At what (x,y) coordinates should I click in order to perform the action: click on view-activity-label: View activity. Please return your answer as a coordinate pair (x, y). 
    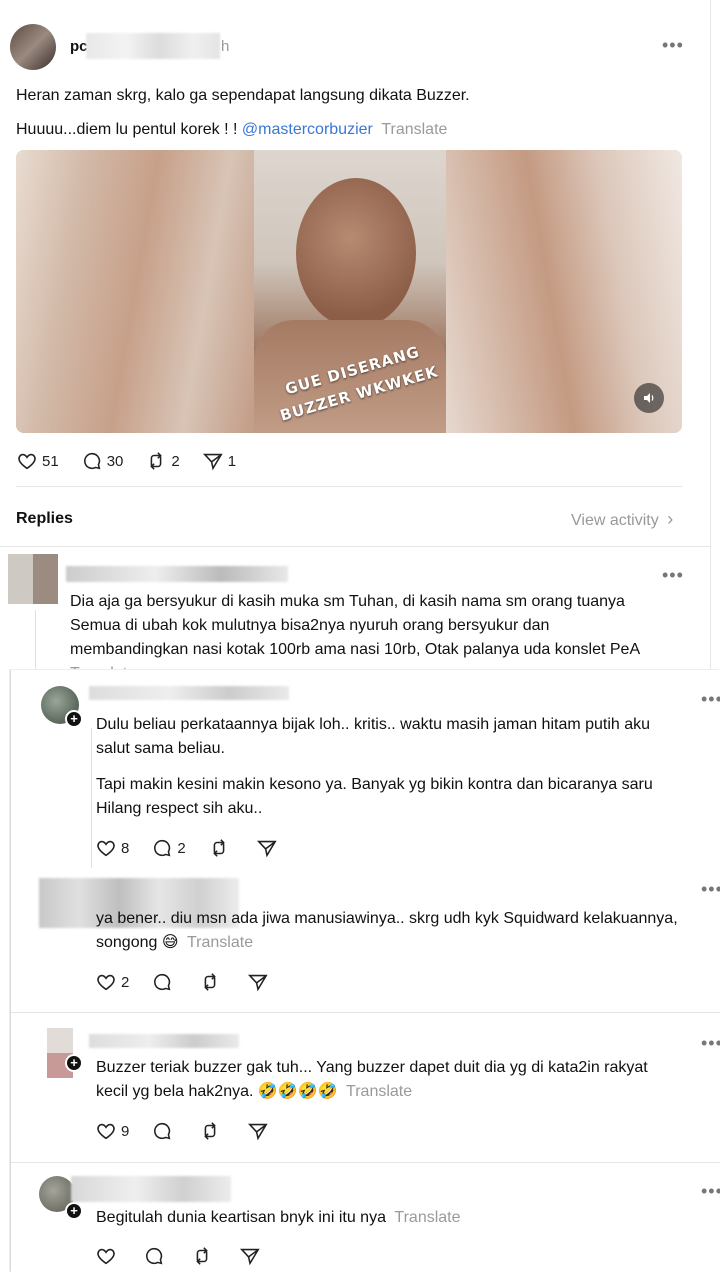
    Looking at the image, I should click on (615, 520).